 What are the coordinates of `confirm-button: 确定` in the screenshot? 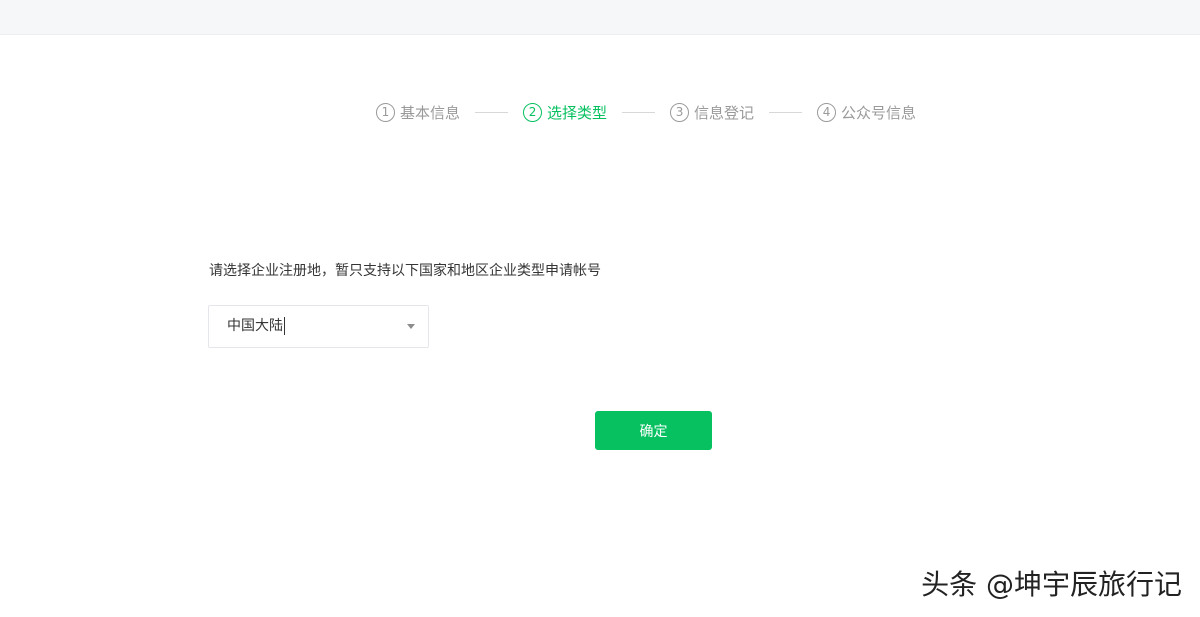 It's located at (653, 430).